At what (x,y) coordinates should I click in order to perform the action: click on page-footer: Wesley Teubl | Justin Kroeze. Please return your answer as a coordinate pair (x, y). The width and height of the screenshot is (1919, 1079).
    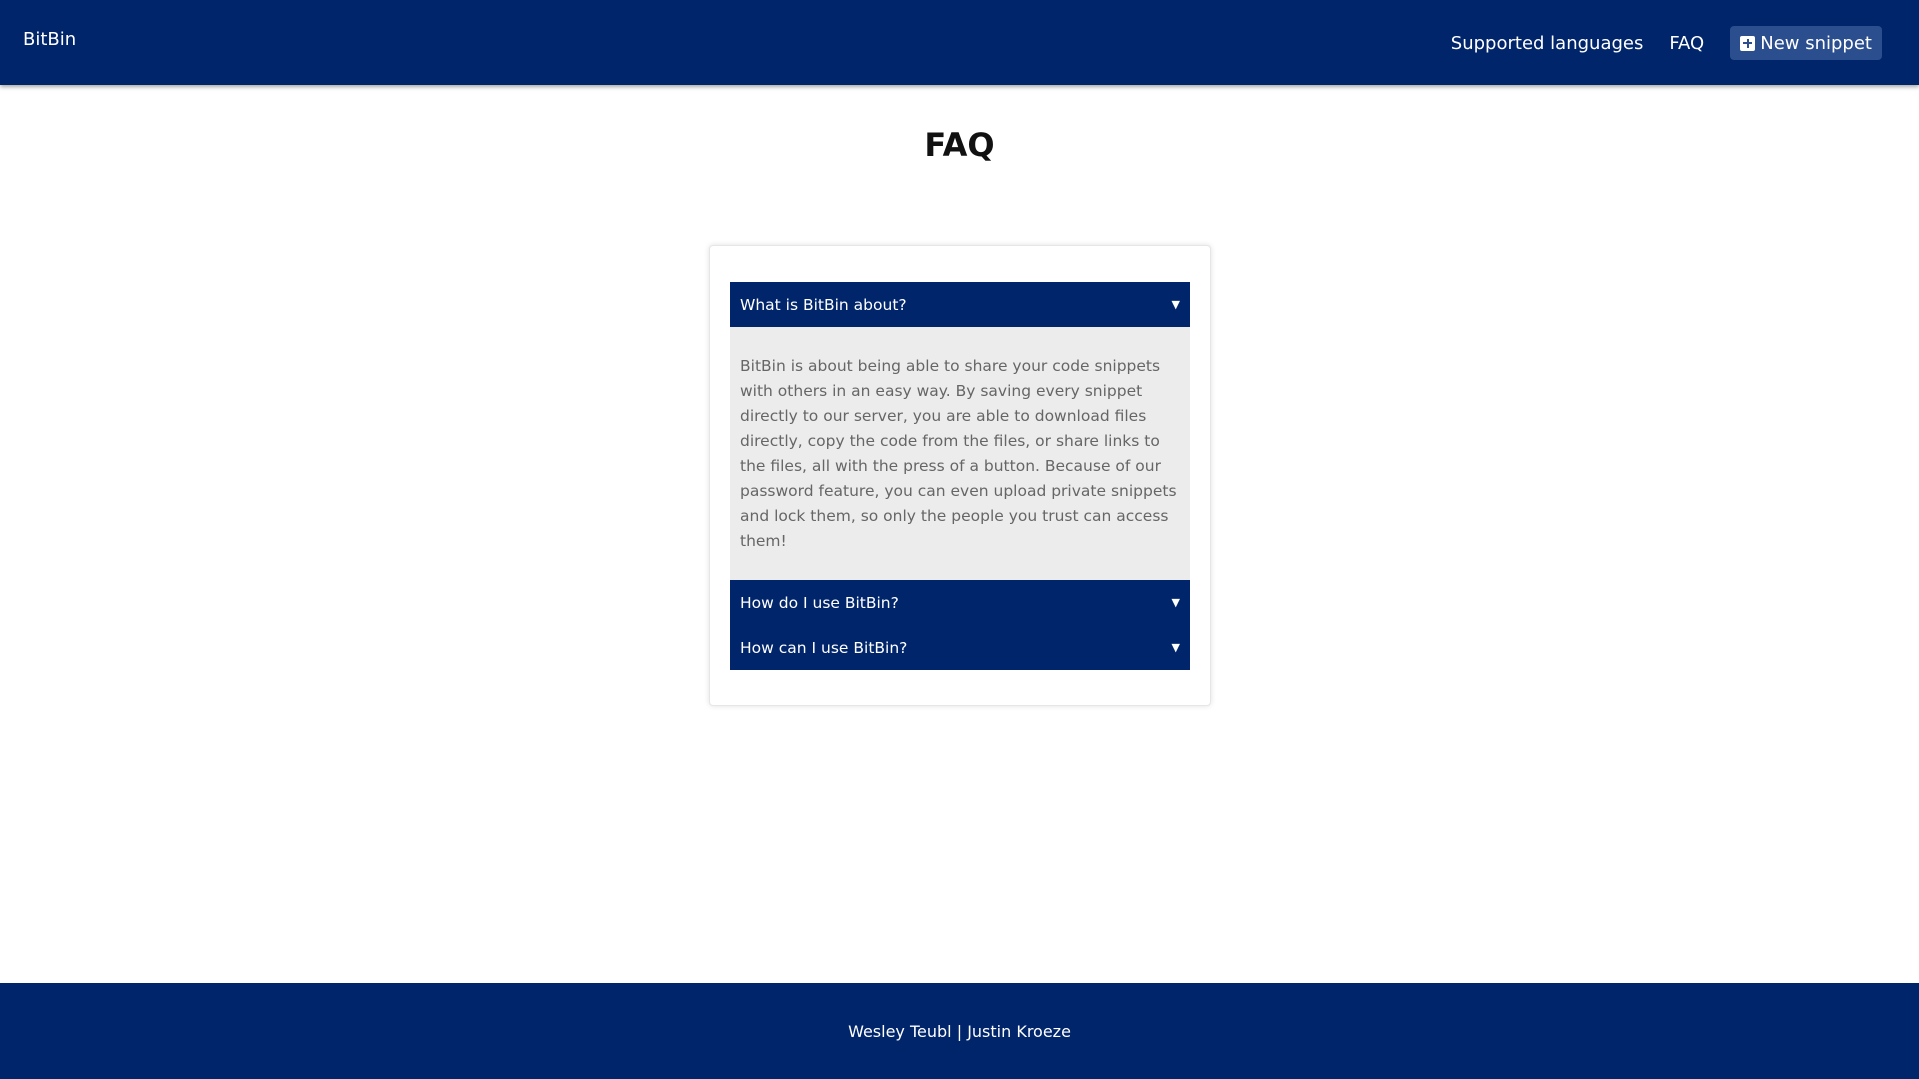
    Looking at the image, I should click on (959, 1031).